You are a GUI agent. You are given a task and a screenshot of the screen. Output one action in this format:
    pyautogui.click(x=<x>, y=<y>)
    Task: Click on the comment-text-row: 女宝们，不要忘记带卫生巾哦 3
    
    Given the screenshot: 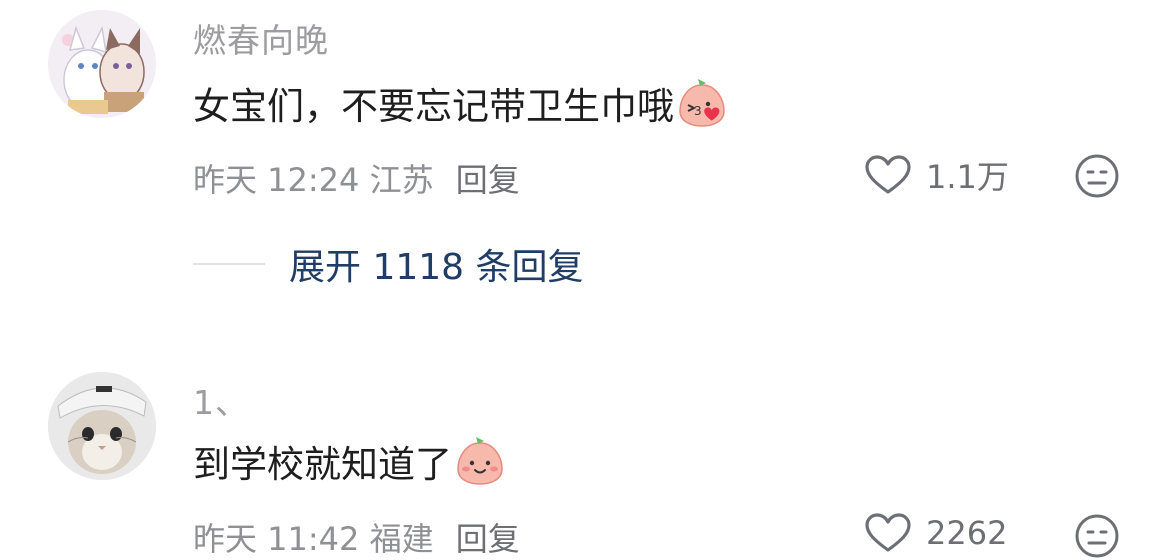 What is the action you would take?
    pyautogui.click(x=460, y=103)
    